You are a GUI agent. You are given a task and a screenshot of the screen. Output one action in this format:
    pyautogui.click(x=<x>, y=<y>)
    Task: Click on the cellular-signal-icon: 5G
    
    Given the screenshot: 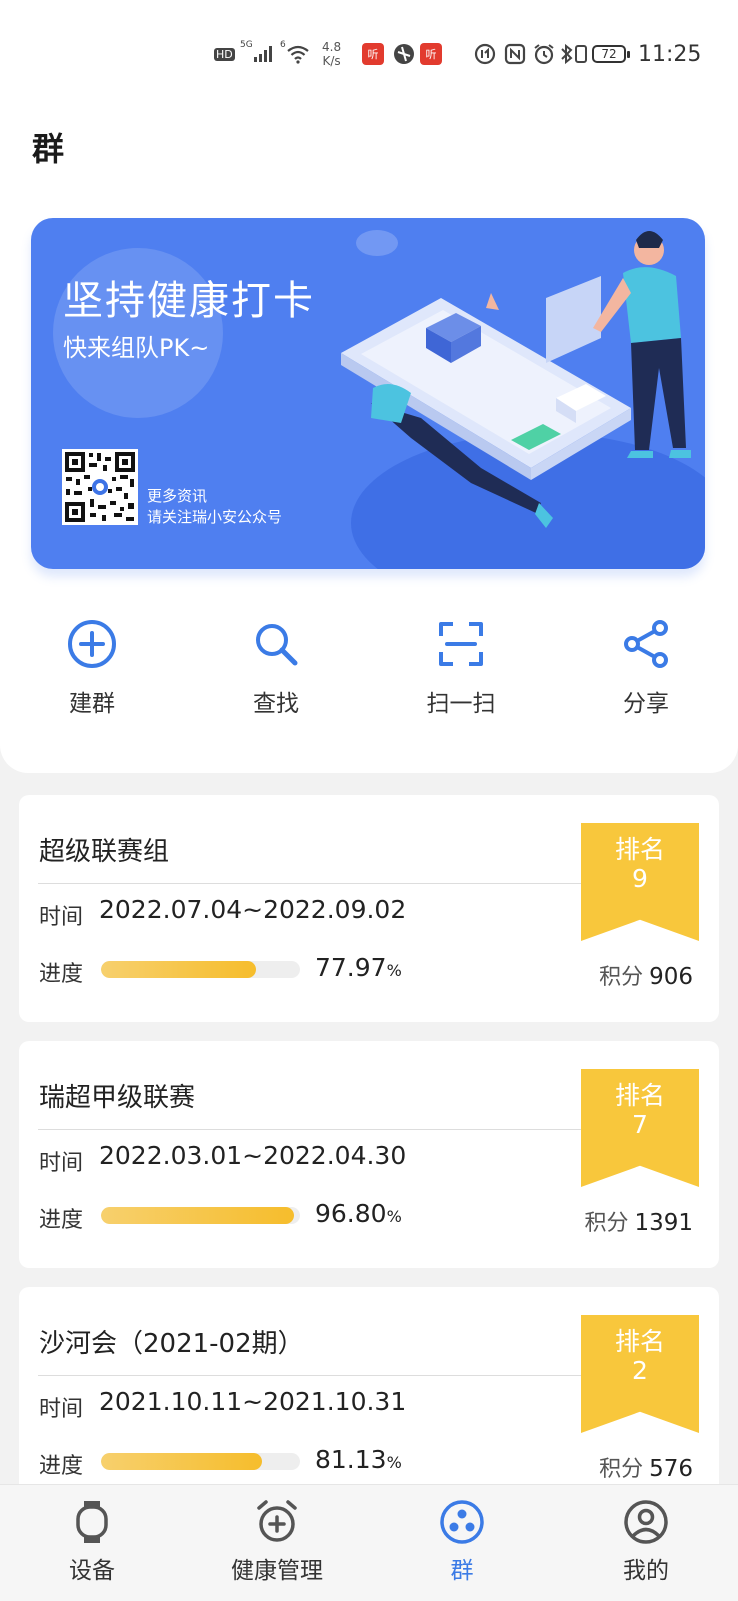 What is the action you would take?
    pyautogui.click(x=256, y=54)
    